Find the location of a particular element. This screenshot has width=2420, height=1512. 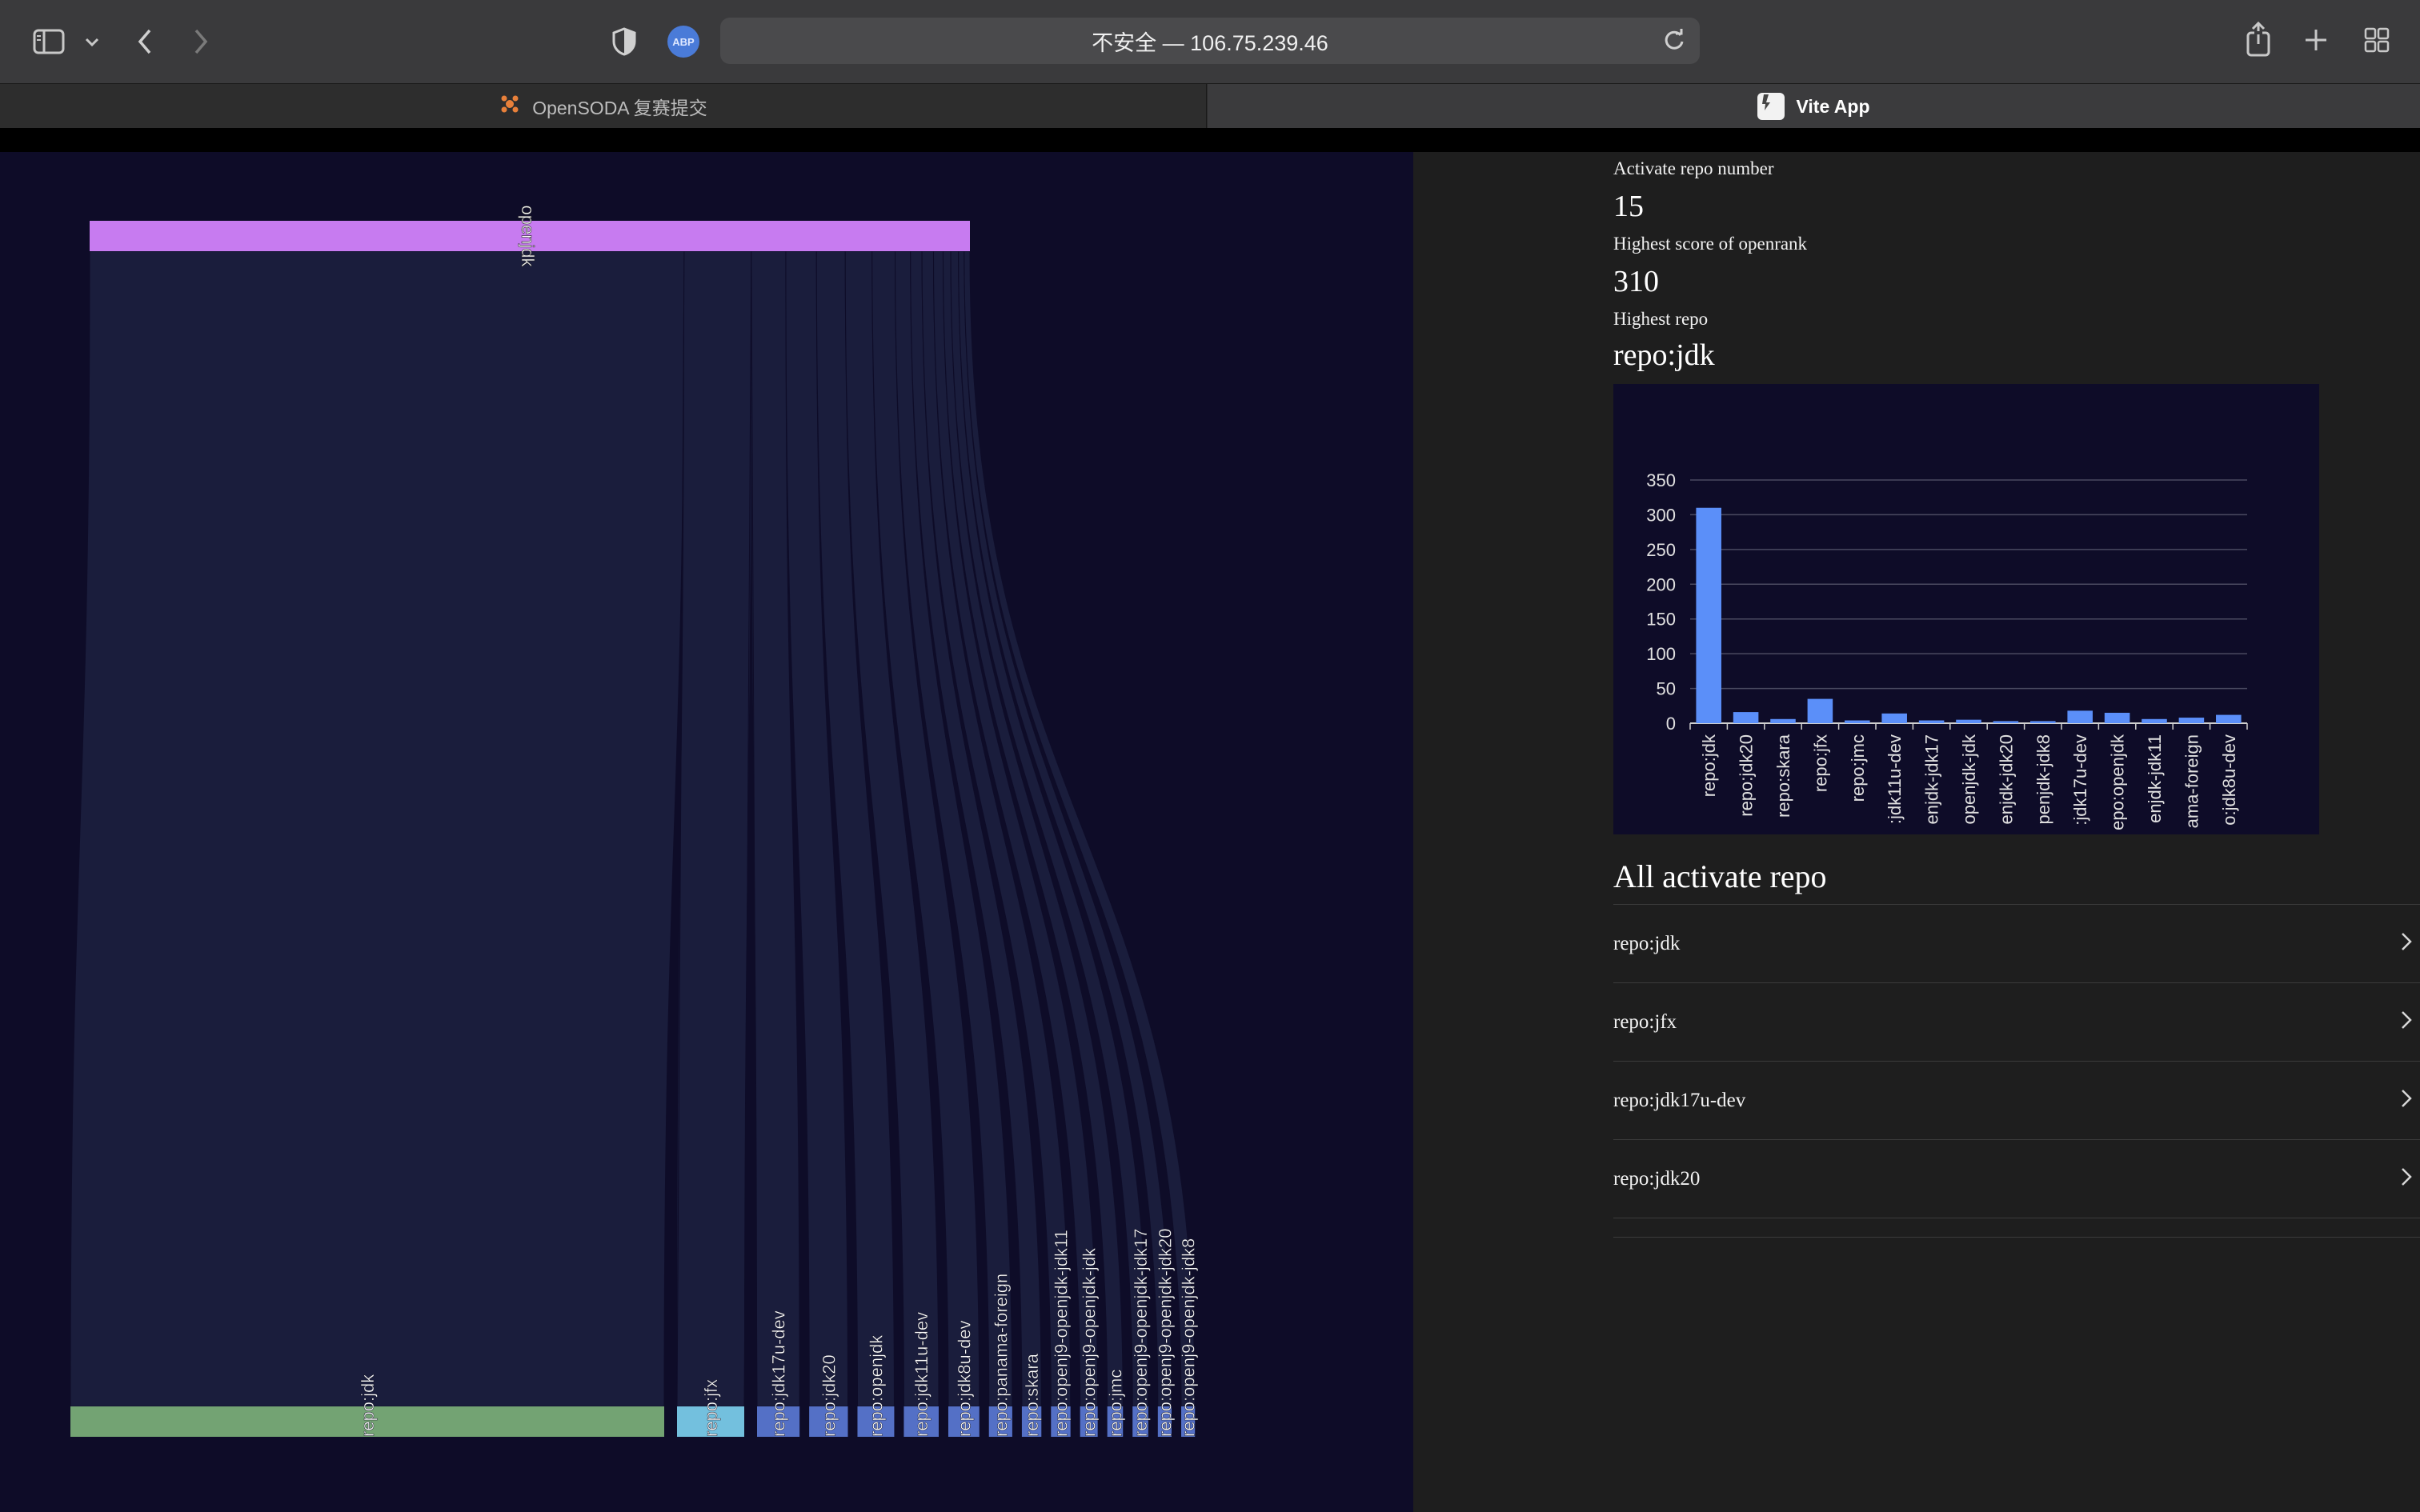

sankey-target-label: repo:openj9-openjdk-jdk11 is located at coordinates (1061, 1333).